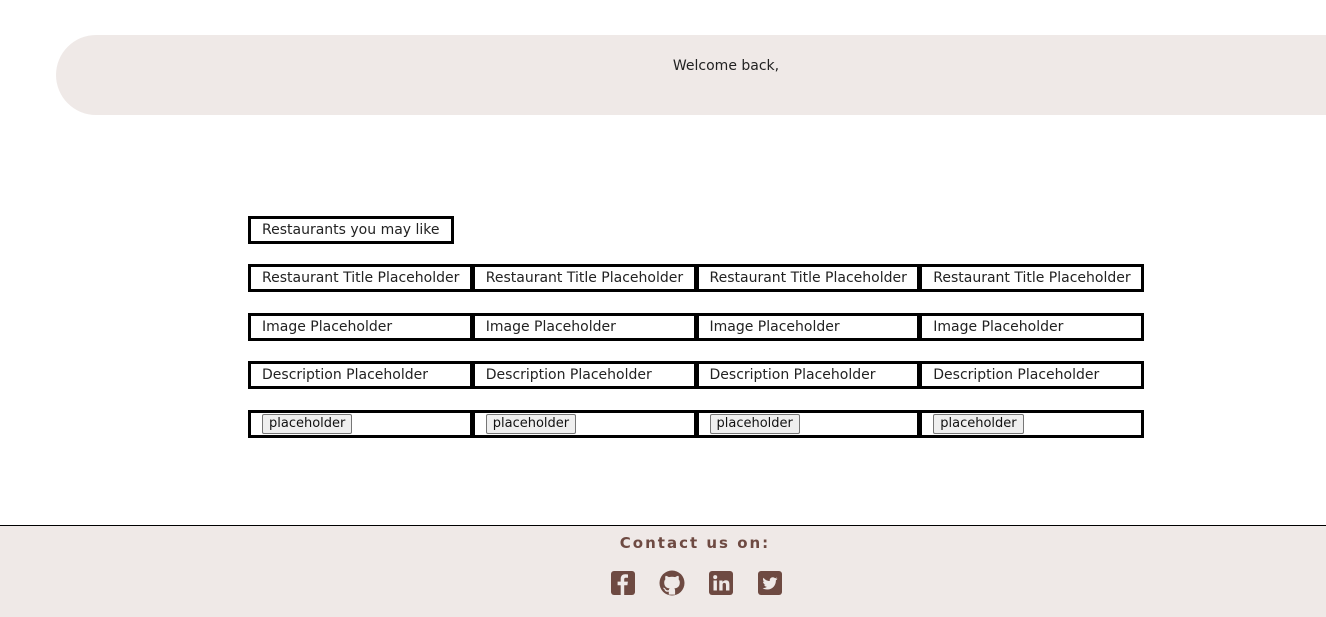 The image size is (1326, 617). I want to click on social-links, so click(696, 583).